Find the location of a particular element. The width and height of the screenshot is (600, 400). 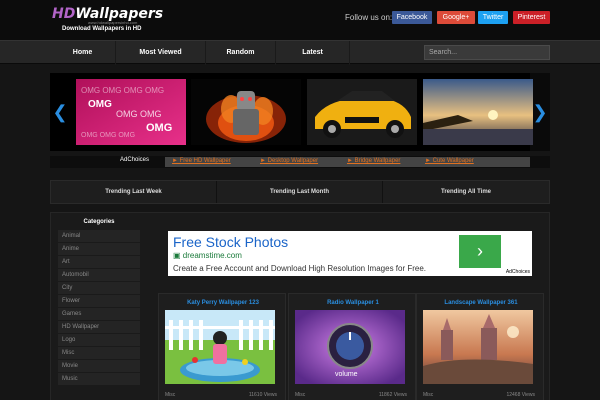

tab-trending-month: Trending Last Month is located at coordinates (300, 192).